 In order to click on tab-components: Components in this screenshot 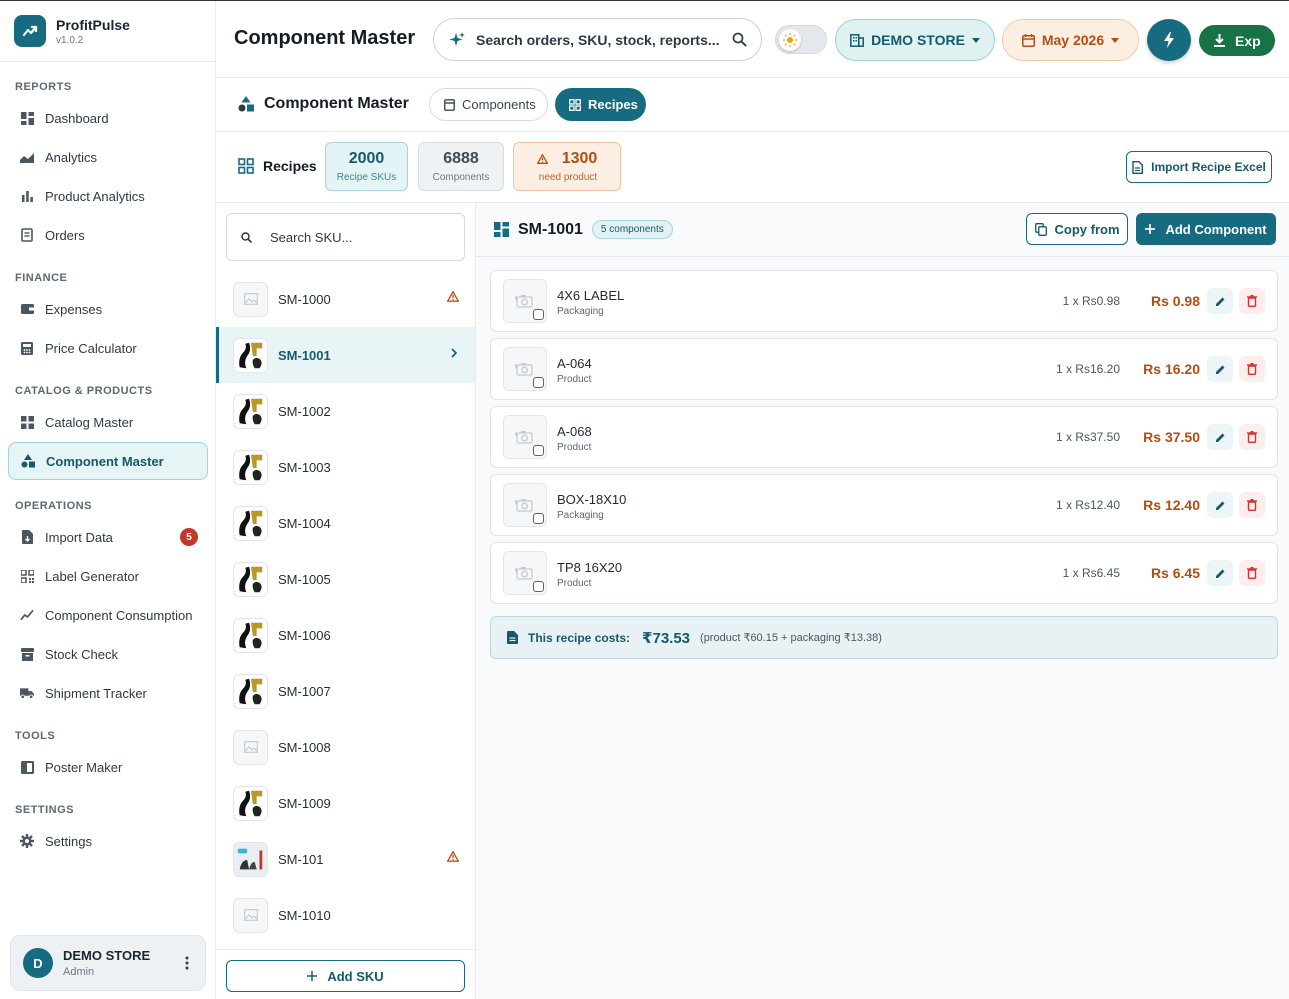, I will do `click(488, 104)`.